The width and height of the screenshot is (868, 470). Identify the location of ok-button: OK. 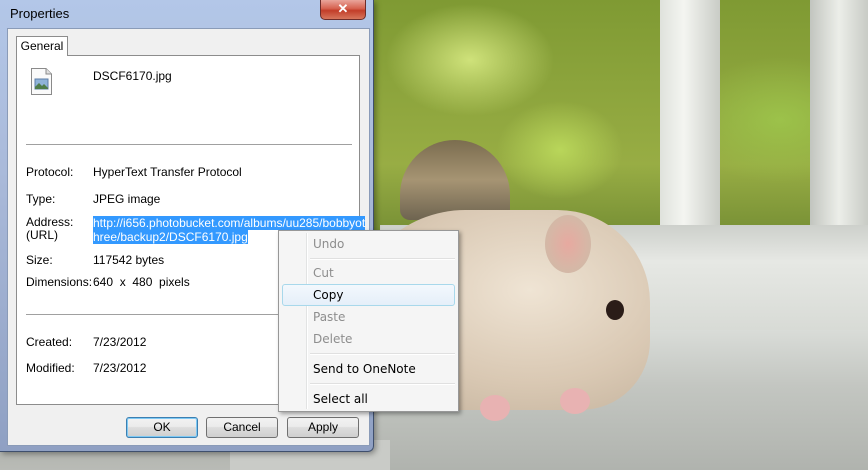
(162, 427).